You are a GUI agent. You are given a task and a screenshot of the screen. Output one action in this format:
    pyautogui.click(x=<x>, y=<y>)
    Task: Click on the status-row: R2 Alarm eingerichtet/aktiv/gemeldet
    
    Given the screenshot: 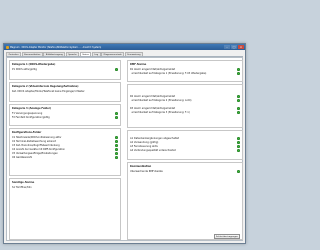 What is the action you would take?
    pyautogui.click(x=185, y=97)
    